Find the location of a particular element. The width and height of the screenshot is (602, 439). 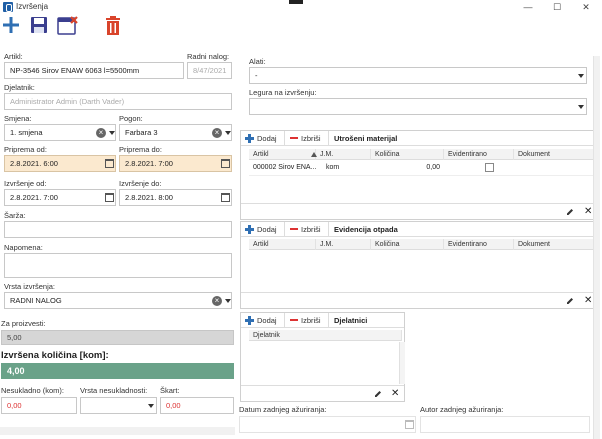

add-button is located at coordinates (13, 27).